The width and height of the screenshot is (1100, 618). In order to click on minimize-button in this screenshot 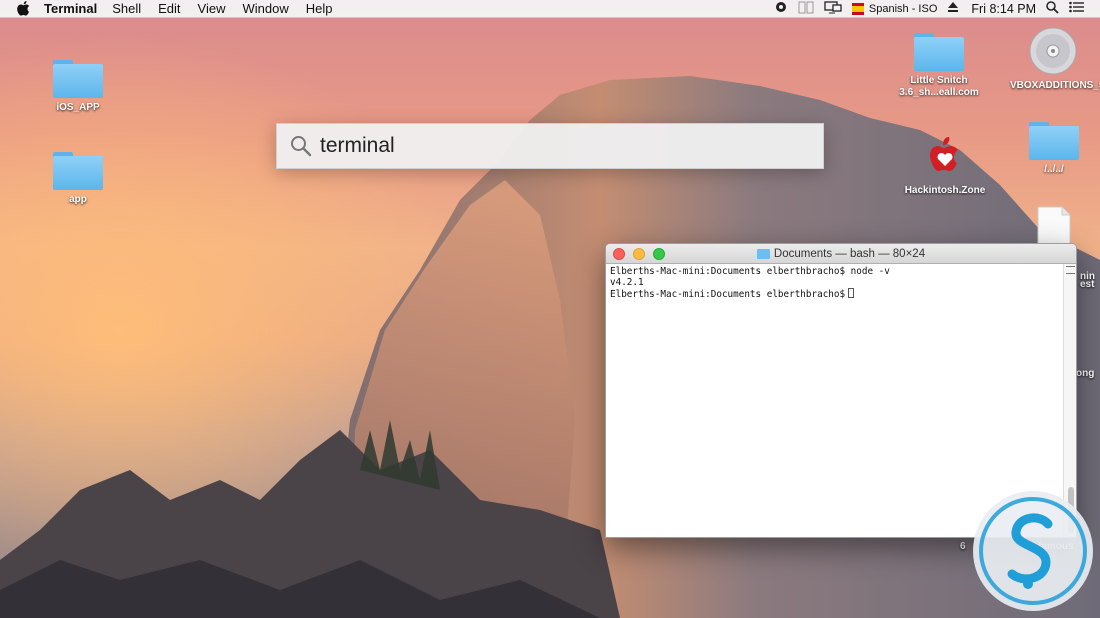, I will do `click(639, 254)`.